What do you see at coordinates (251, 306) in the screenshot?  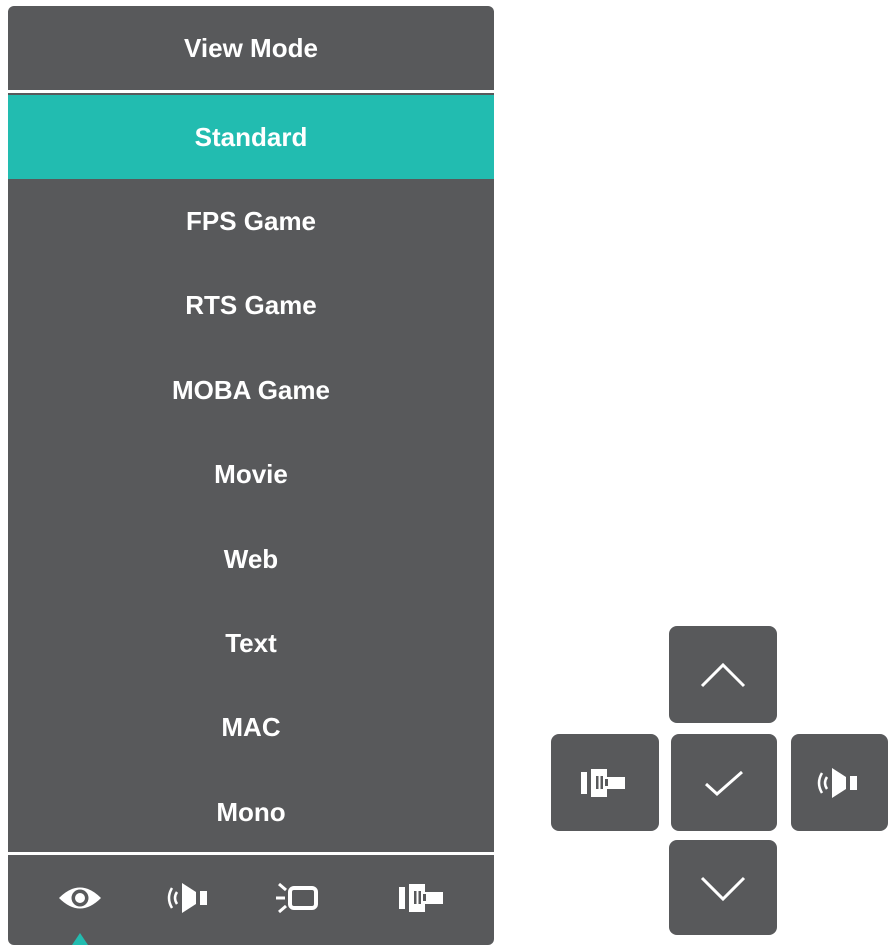 I see `menu-item-rts-game: RTS Game` at bounding box center [251, 306].